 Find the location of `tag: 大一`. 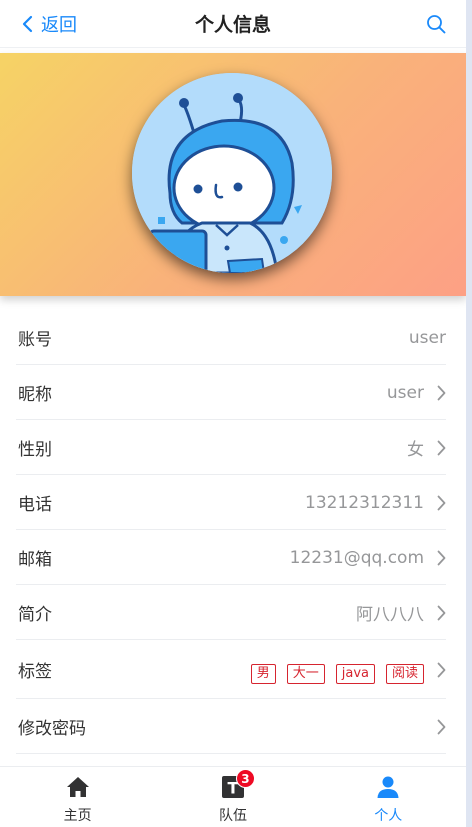

tag: 大一 is located at coordinates (305, 673).